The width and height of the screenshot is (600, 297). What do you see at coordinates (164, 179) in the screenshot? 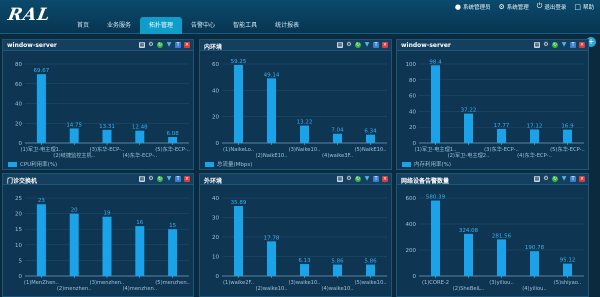
I see `panel-toolbar: ▦ ⚙ ↻ ▼ T ×` at bounding box center [164, 179].